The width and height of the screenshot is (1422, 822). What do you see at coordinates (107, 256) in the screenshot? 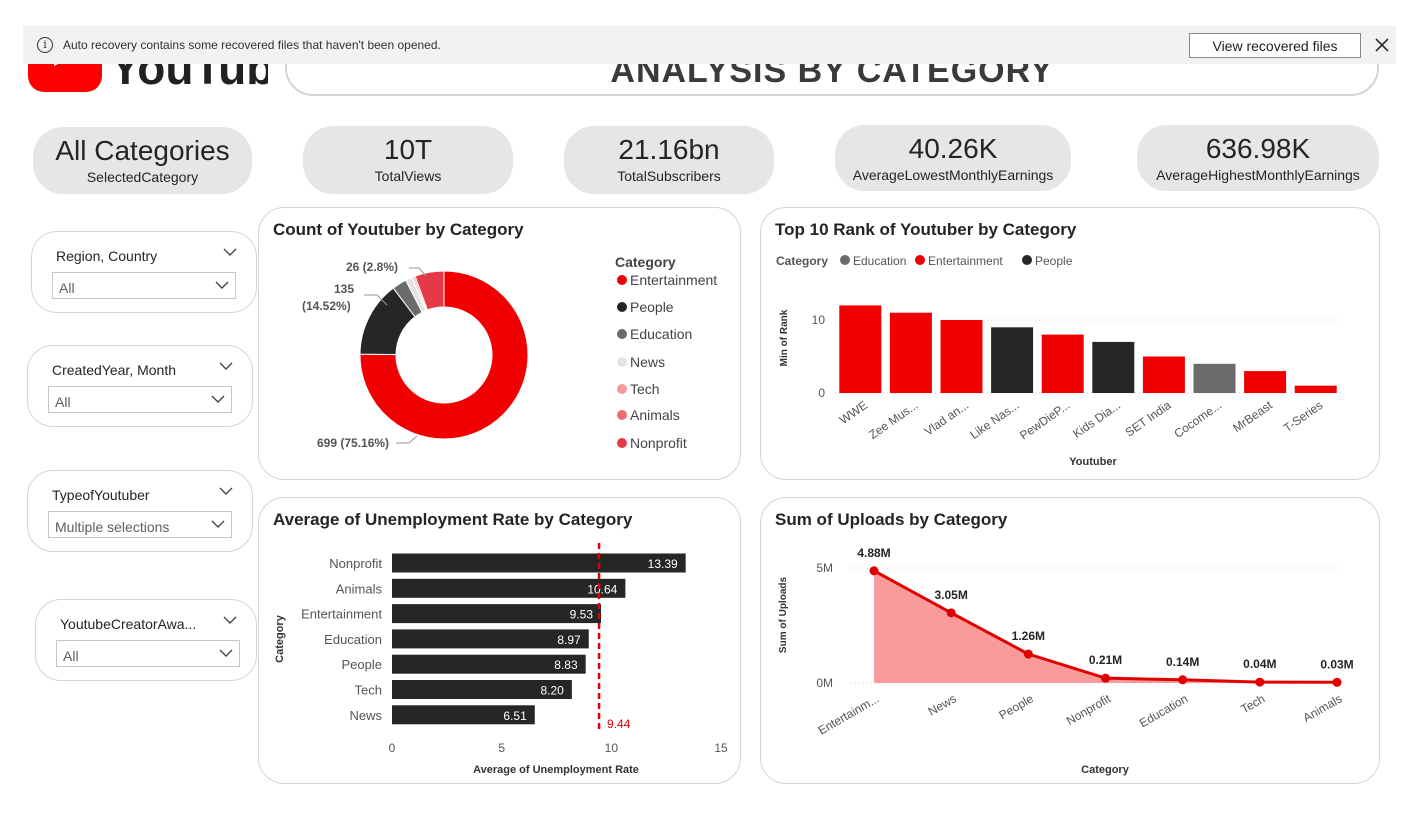
I see `slicer-title: Region, Country` at bounding box center [107, 256].